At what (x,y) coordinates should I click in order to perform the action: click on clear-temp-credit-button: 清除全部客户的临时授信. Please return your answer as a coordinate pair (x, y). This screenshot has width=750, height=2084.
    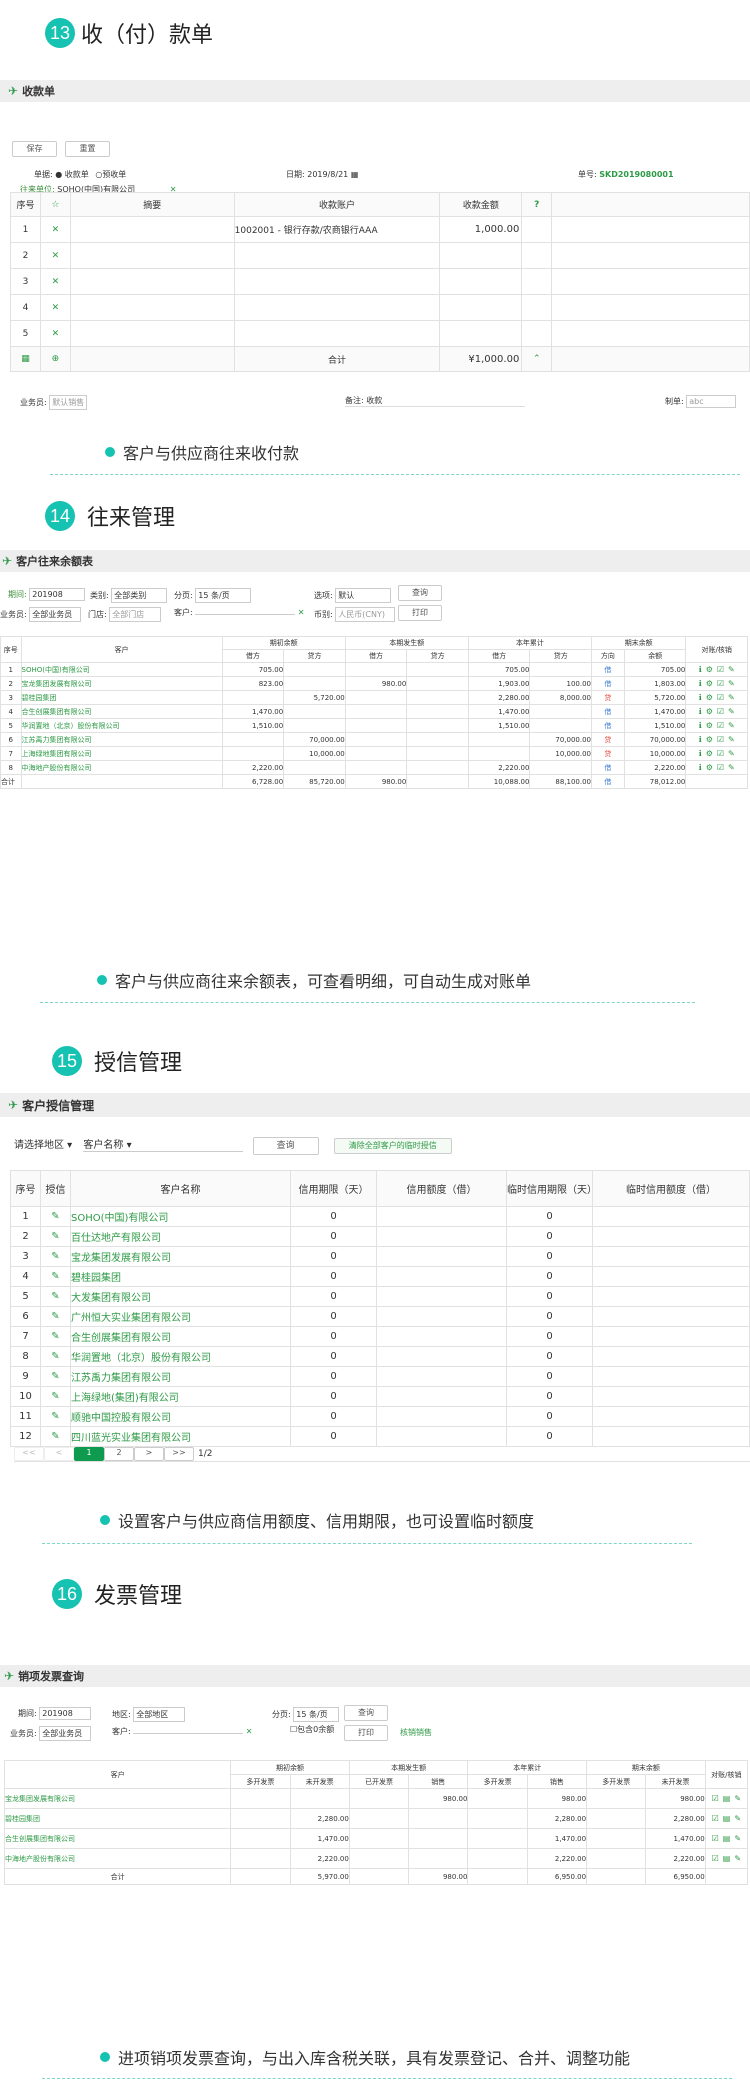
    Looking at the image, I should click on (392, 1146).